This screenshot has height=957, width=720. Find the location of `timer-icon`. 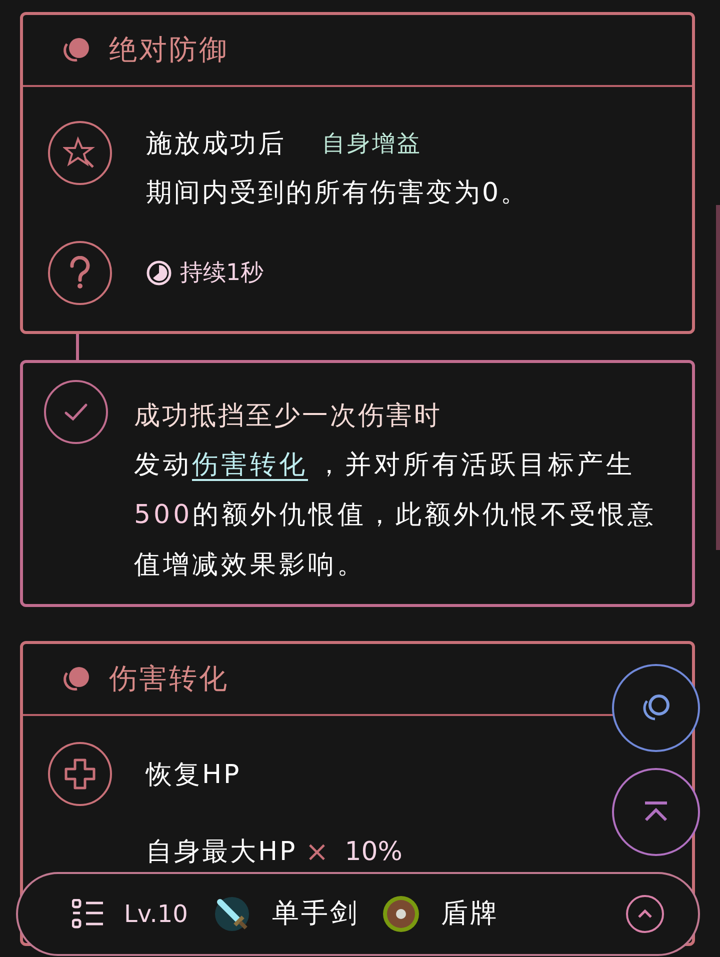

timer-icon is located at coordinates (159, 273).